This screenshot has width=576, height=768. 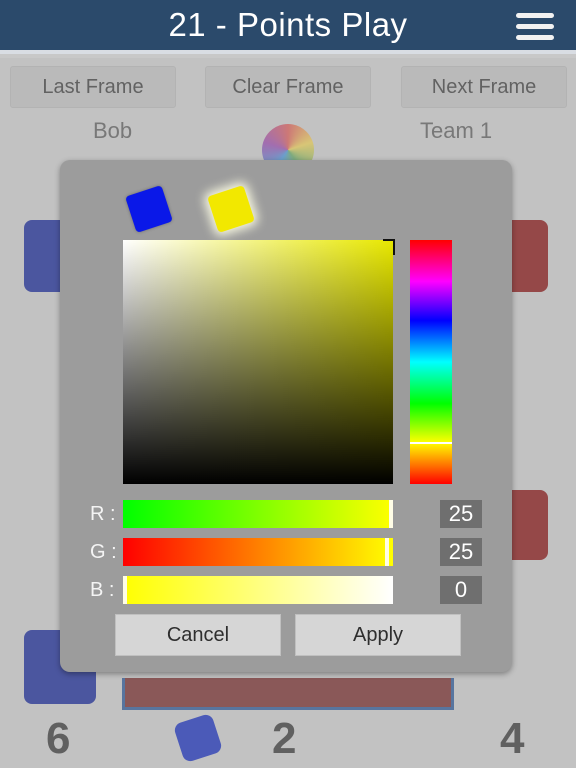 I want to click on red-slider, so click(x=258, y=514).